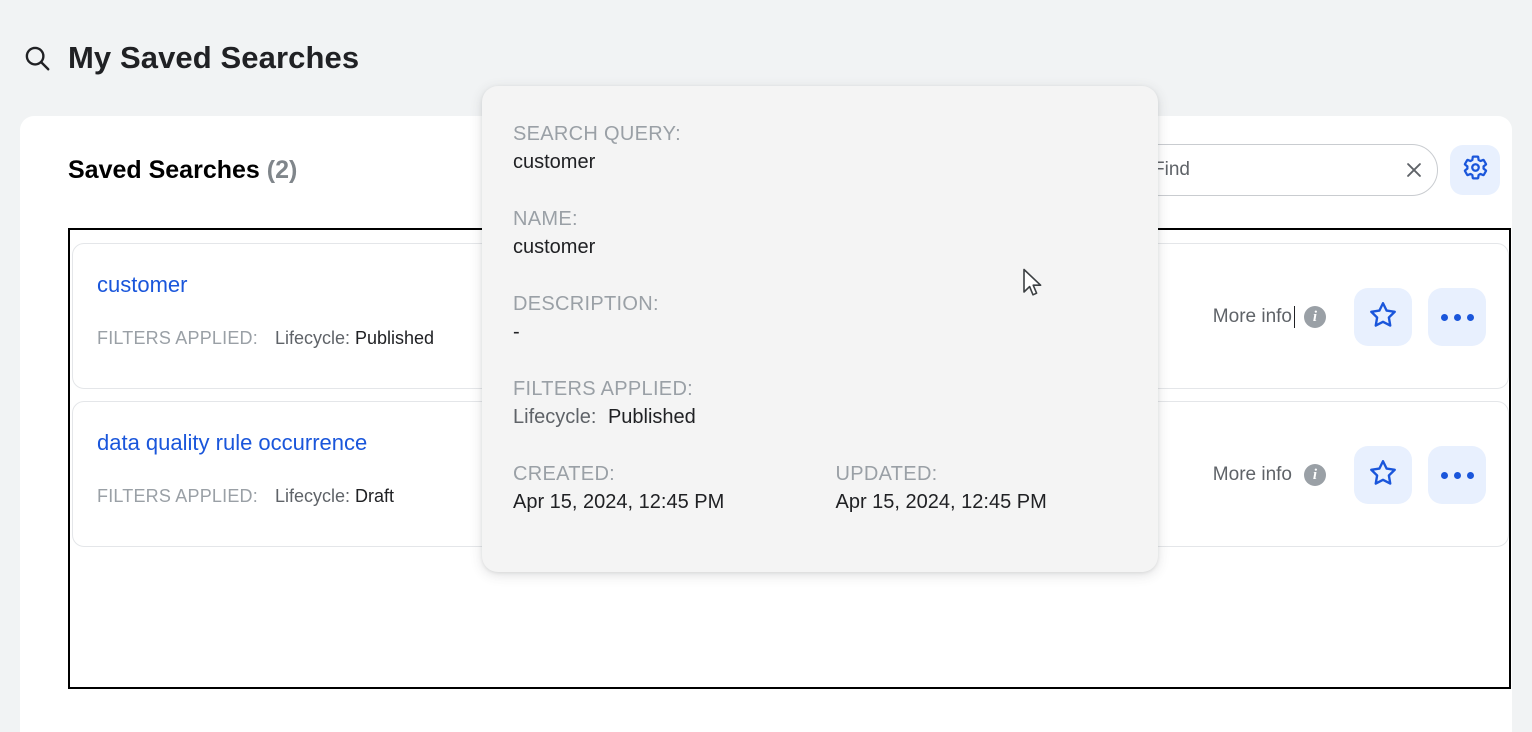  What do you see at coordinates (835, 148) in the screenshot?
I see `tooltip-search-query: SEARCH QUERY: customer` at bounding box center [835, 148].